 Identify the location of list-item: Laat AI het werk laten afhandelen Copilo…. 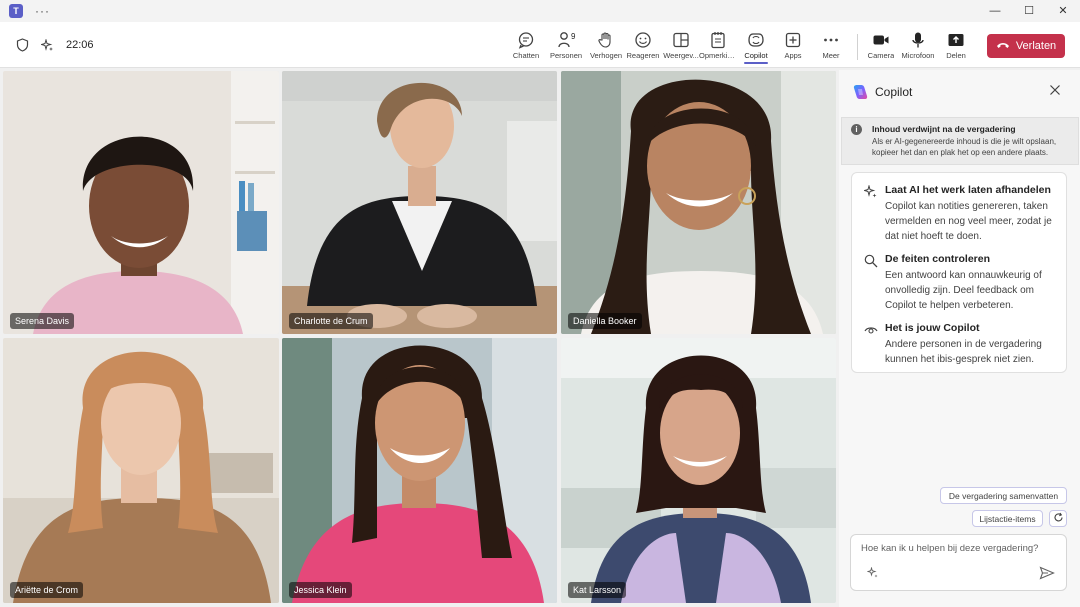
(961, 218).